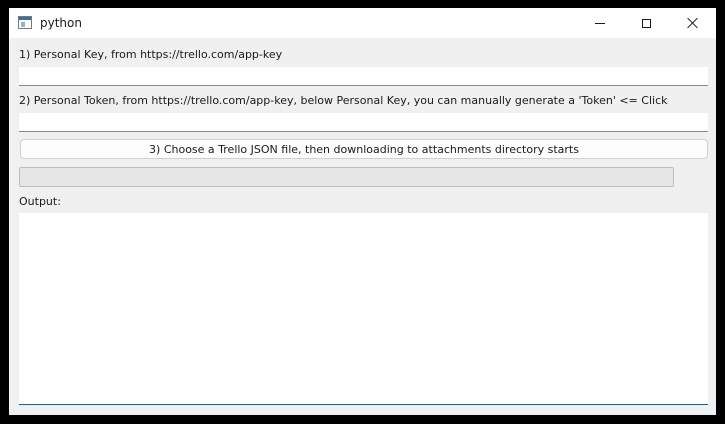  Describe the element at coordinates (362, 23) in the screenshot. I see `title-bar: python` at that location.